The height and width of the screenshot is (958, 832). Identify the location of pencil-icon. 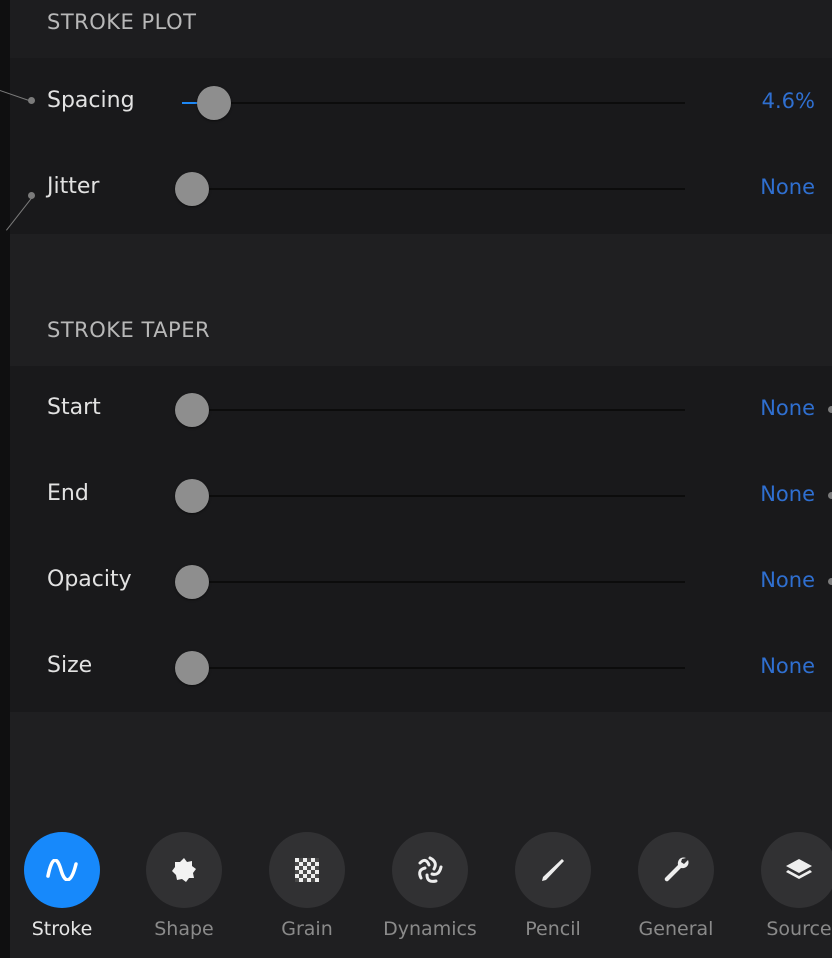
(553, 870).